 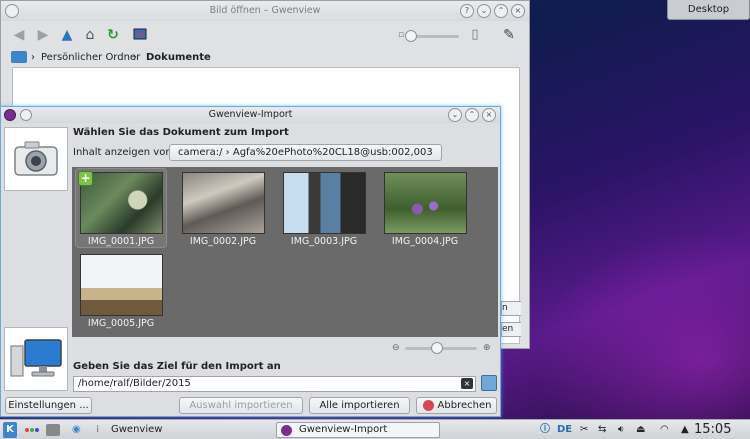 I want to click on clock: 15:05, so click(x=712, y=430).